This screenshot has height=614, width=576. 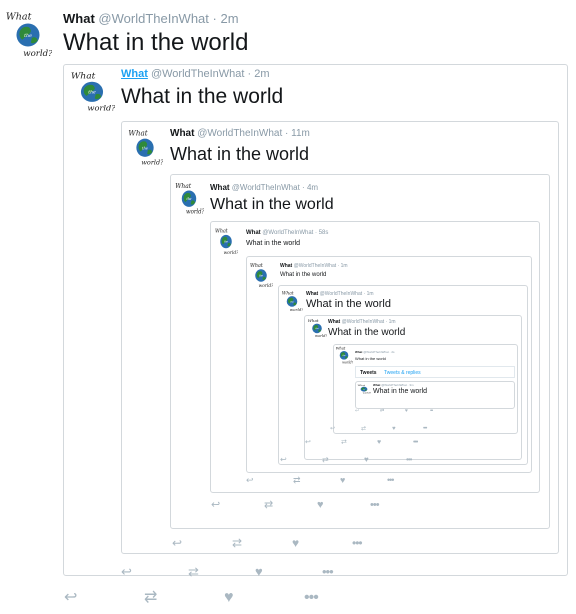 I want to click on timestamp: 11m, so click(x=300, y=133).